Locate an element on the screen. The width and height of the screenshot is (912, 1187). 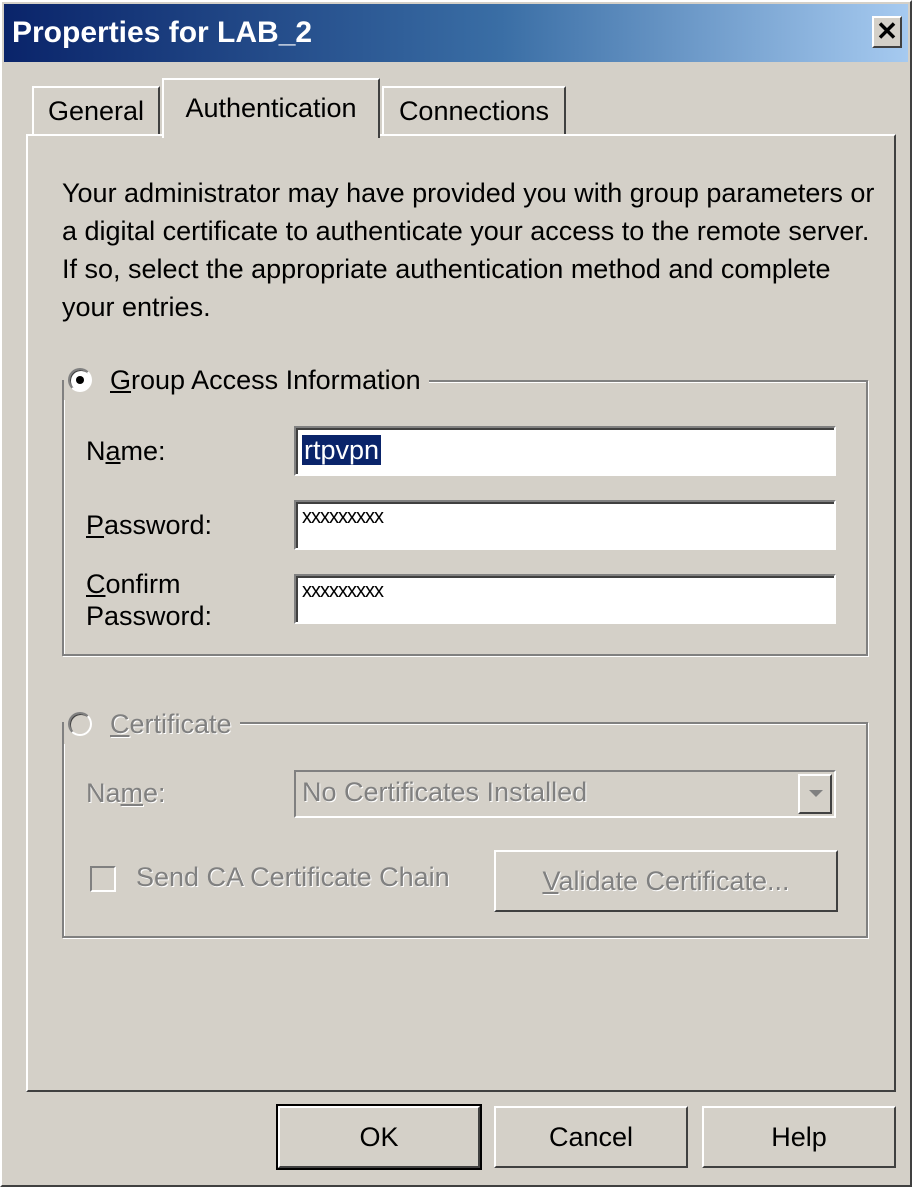
tab-connections-label: Connections is located at coordinates (474, 111).